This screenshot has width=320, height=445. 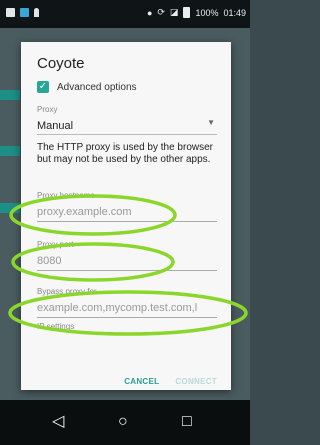 I want to click on cancel-button: CANCEL, so click(x=141, y=381).